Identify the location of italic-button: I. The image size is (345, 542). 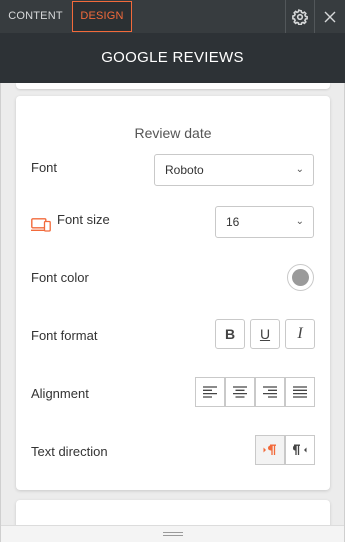
(300, 334).